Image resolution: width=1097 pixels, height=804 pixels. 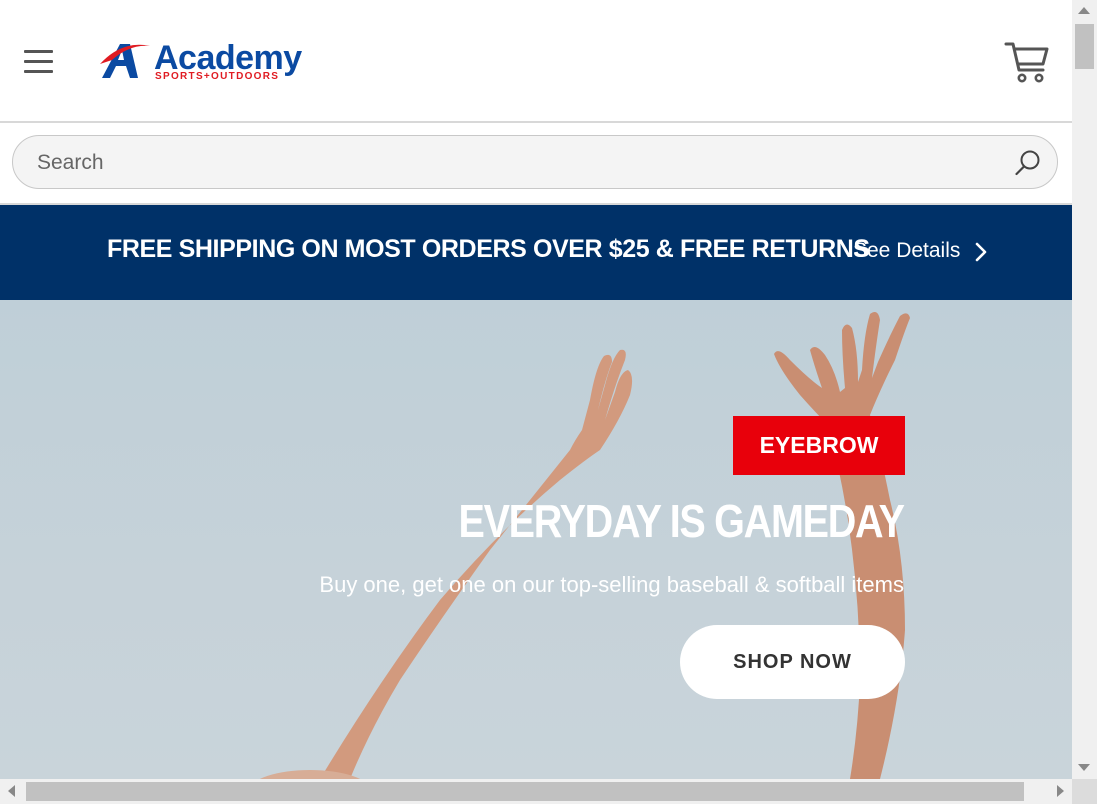 What do you see at coordinates (11, 791) in the screenshot?
I see `scroll-left-arrow-icon` at bounding box center [11, 791].